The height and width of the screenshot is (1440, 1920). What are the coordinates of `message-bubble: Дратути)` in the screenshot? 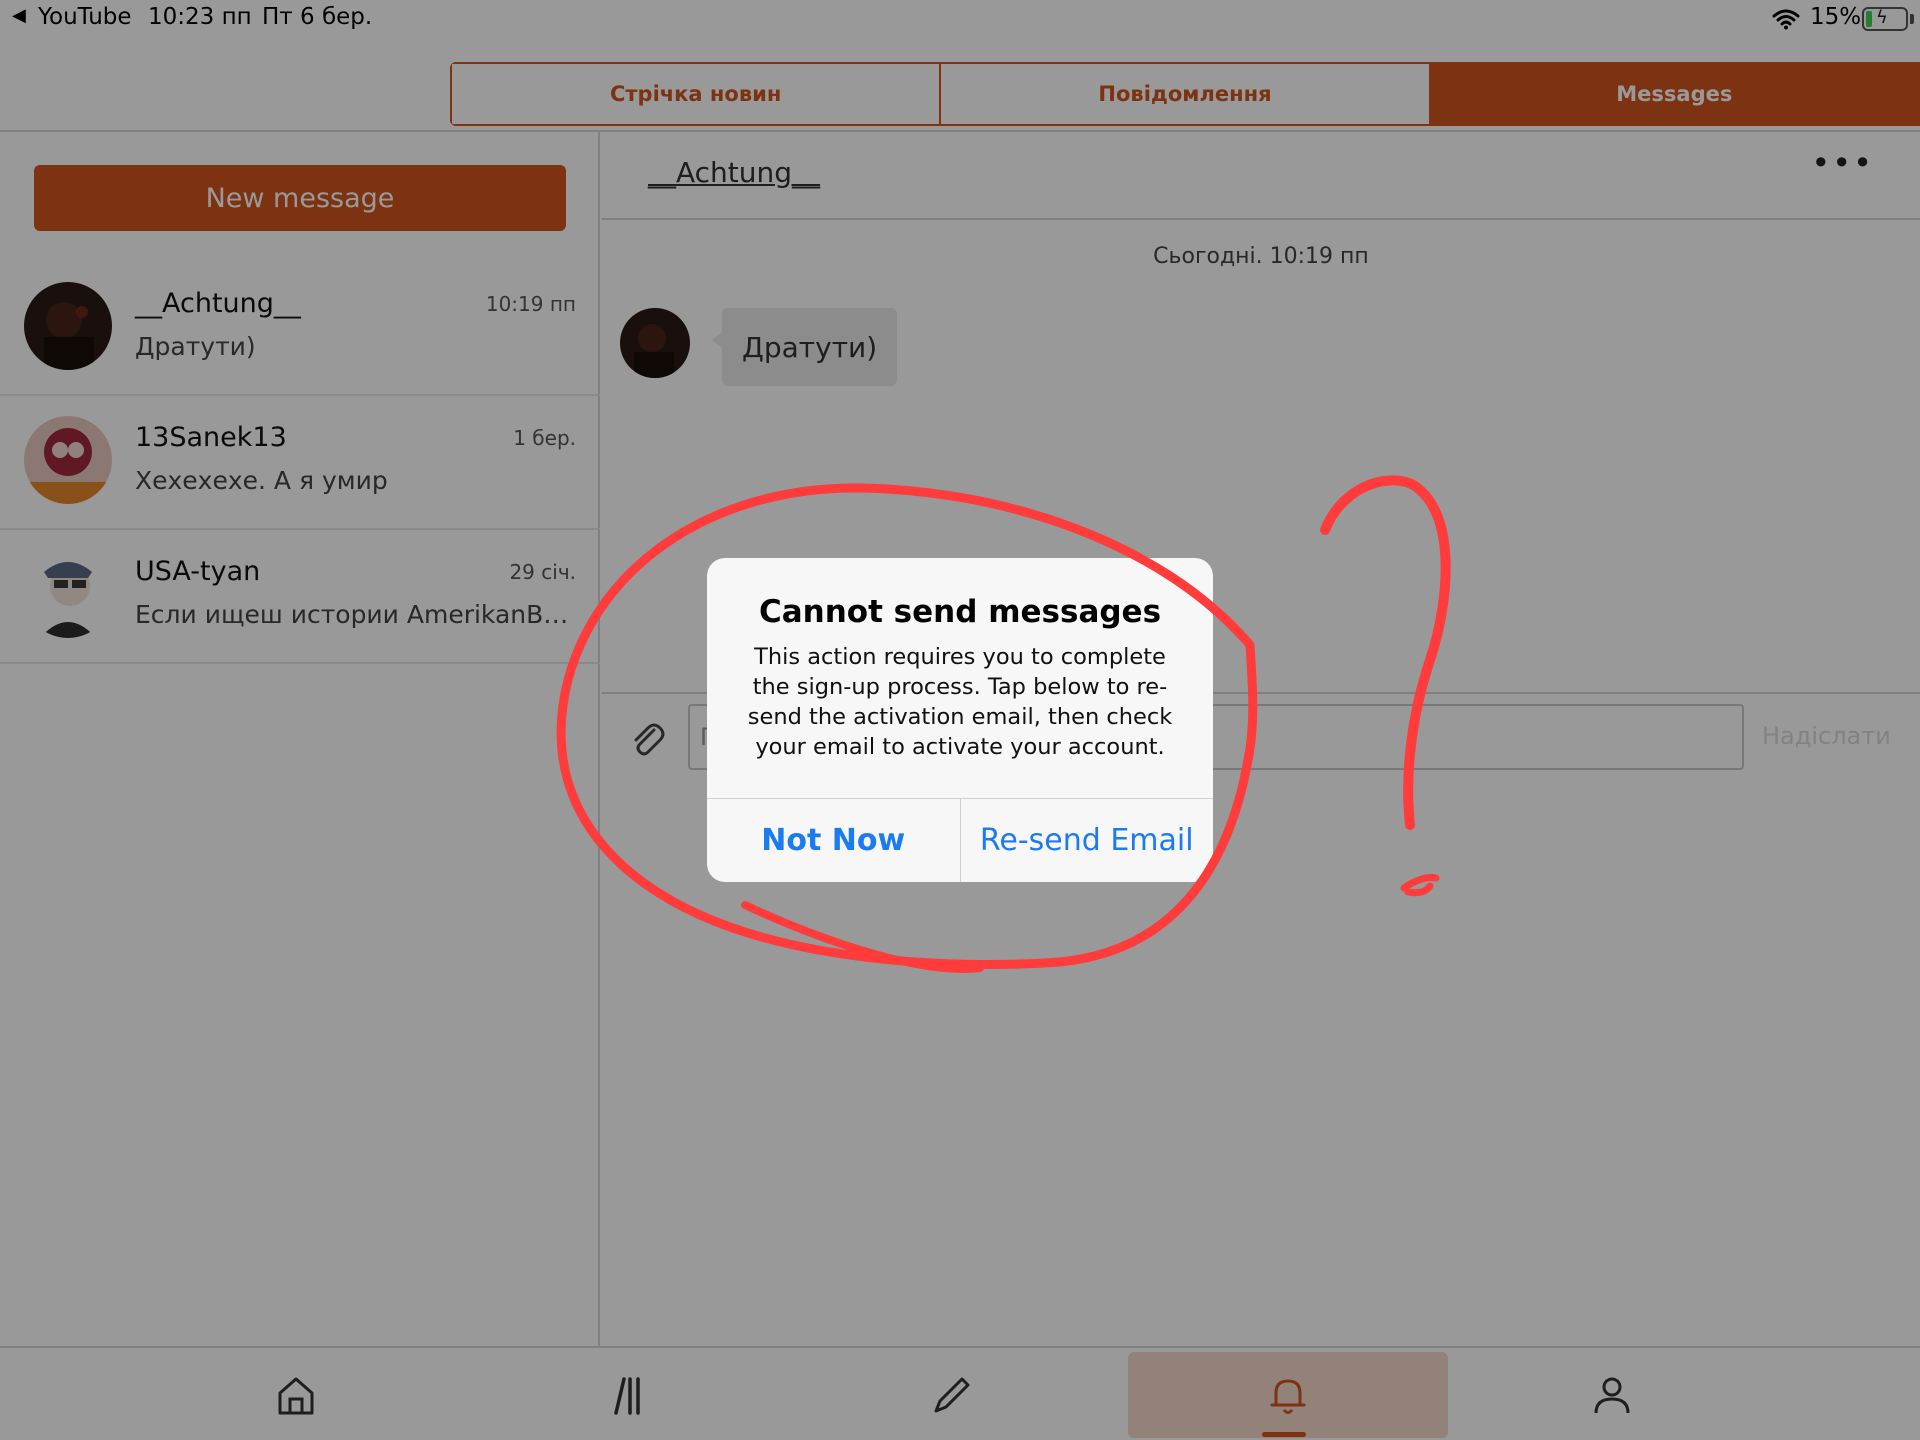 It's located at (804, 347).